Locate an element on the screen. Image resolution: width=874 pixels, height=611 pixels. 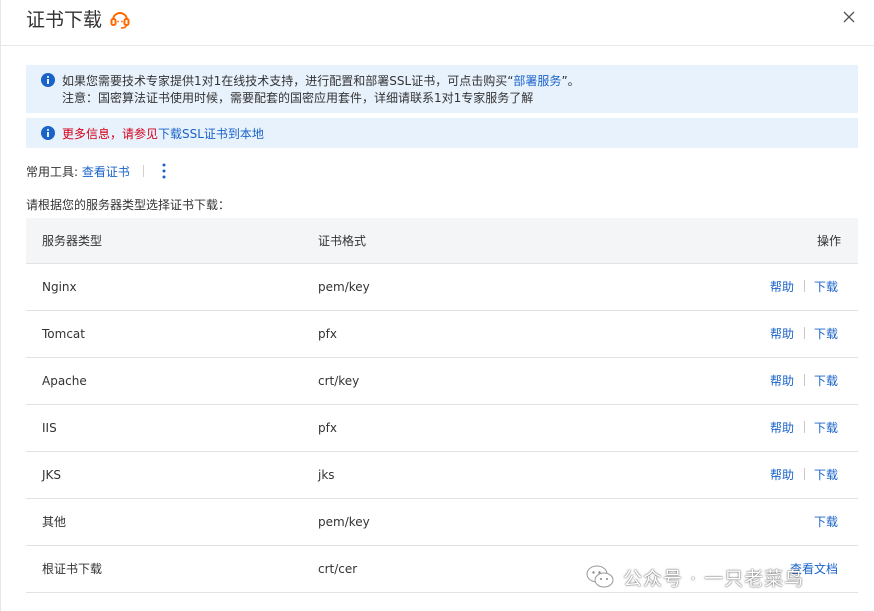
wechat-icon is located at coordinates (600, 576).